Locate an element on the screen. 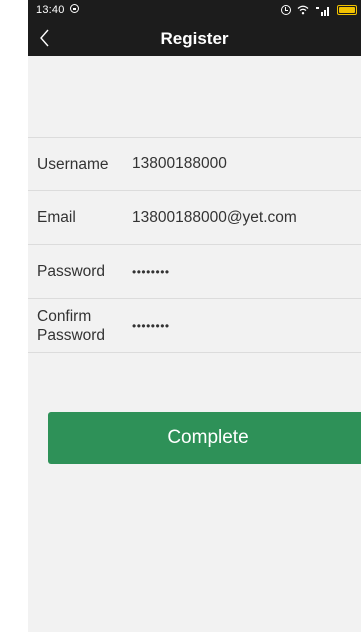 The height and width of the screenshot is (632, 361). battery-icon is located at coordinates (347, 10).